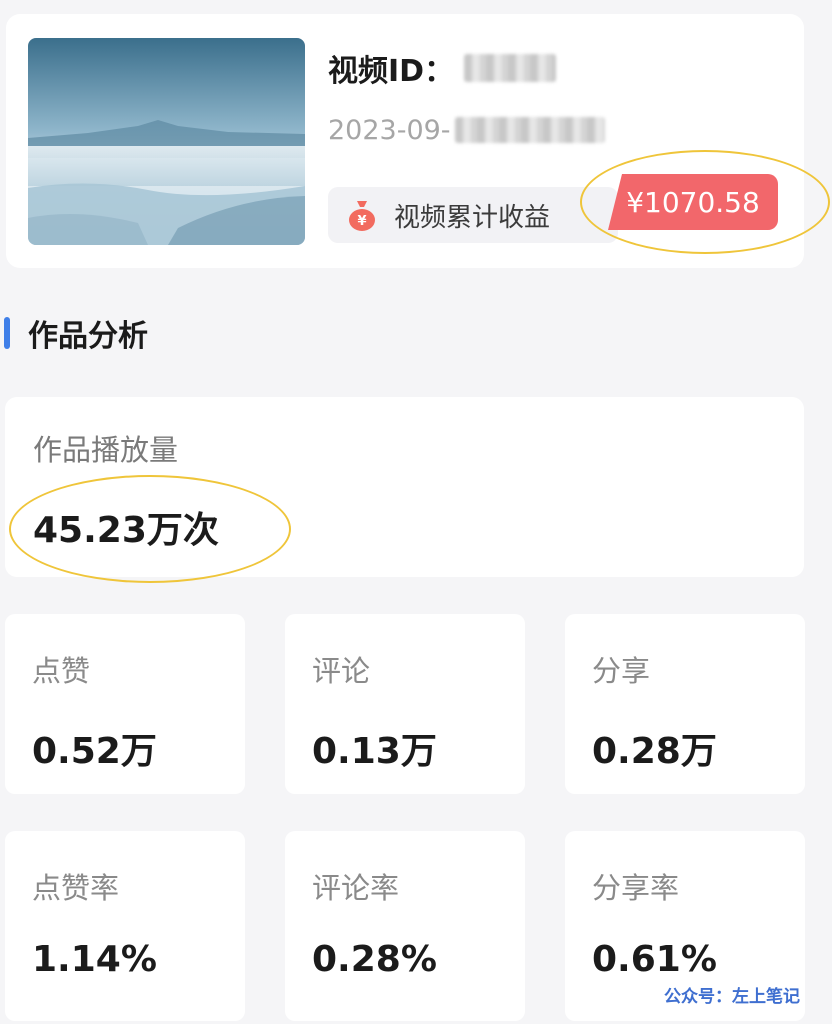  Describe the element at coordinates (94, 959) in the screenshot. I see `stat-value: 1.14%` at that location.